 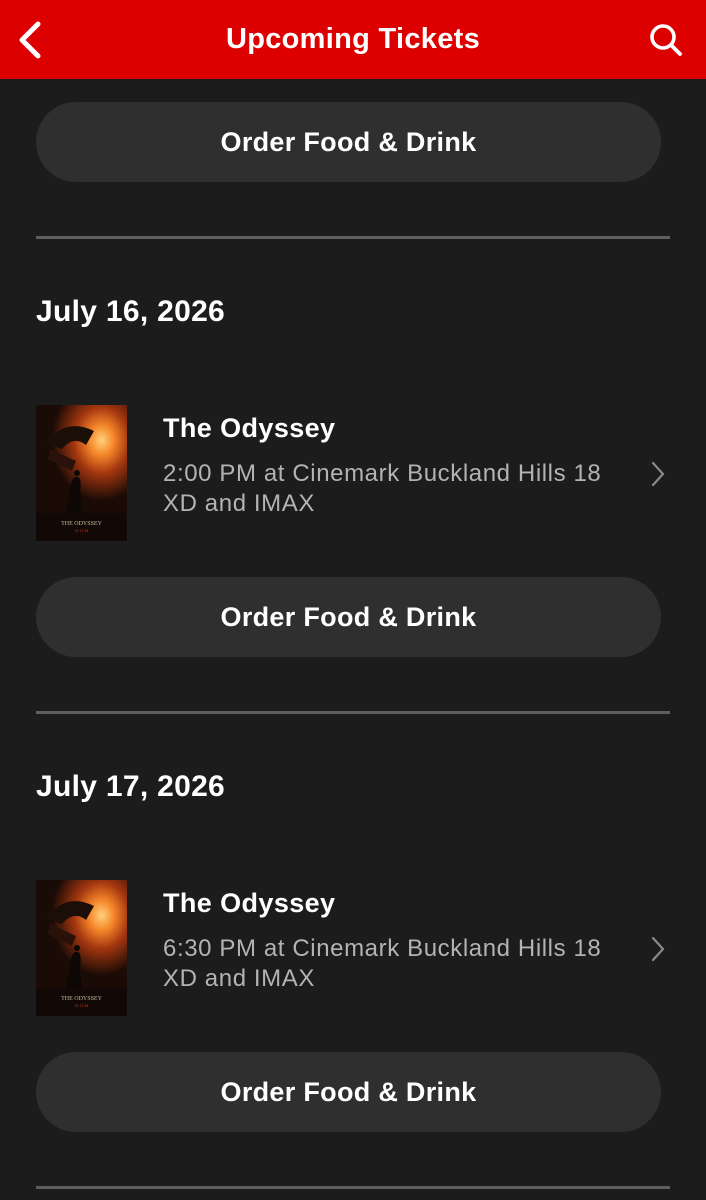 I want to click on chevron-left-icon, so click(x=30, y=40).